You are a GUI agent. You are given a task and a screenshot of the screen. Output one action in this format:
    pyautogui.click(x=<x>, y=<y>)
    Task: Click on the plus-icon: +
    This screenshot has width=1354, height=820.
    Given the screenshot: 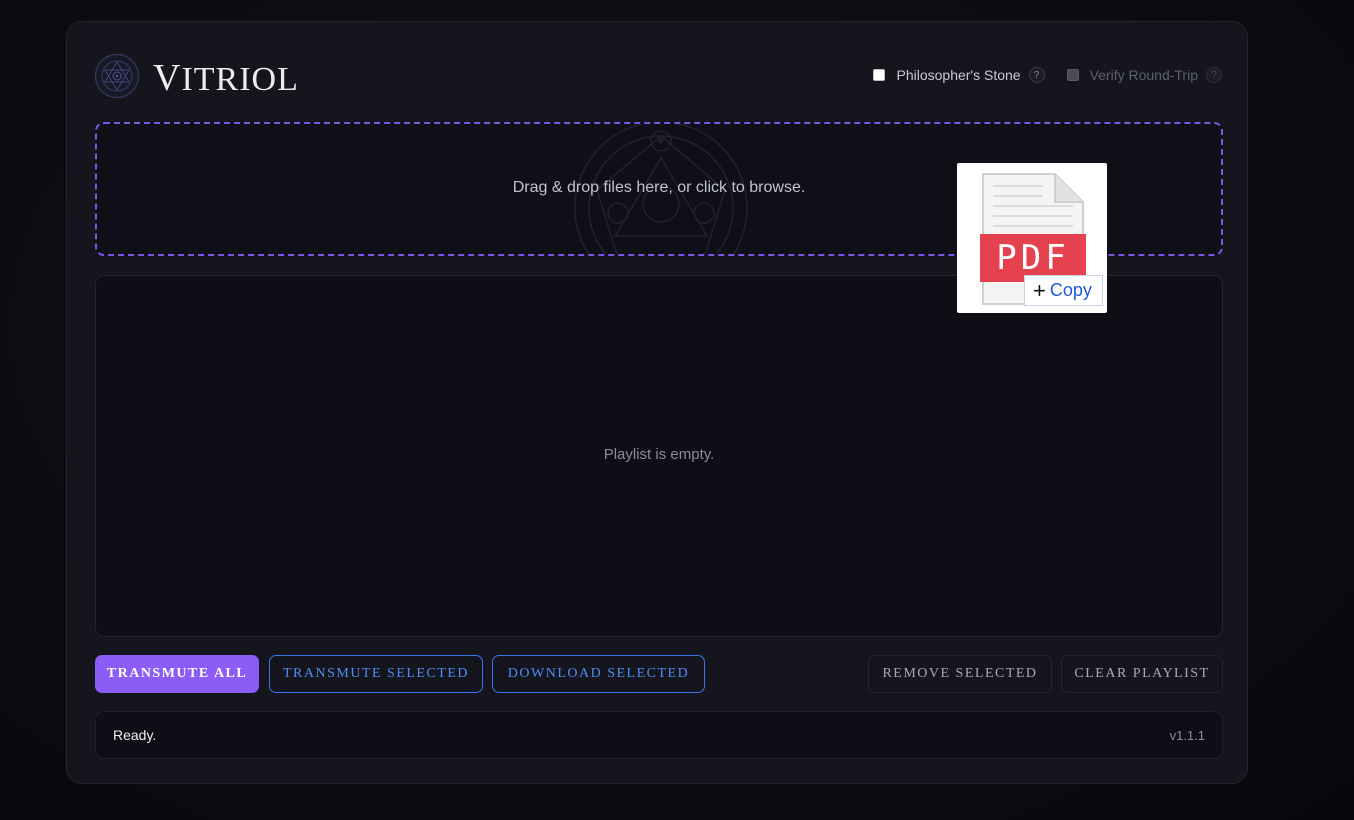 What is the action you would take?
    pyautogui.click(x=1039, y=290)
    